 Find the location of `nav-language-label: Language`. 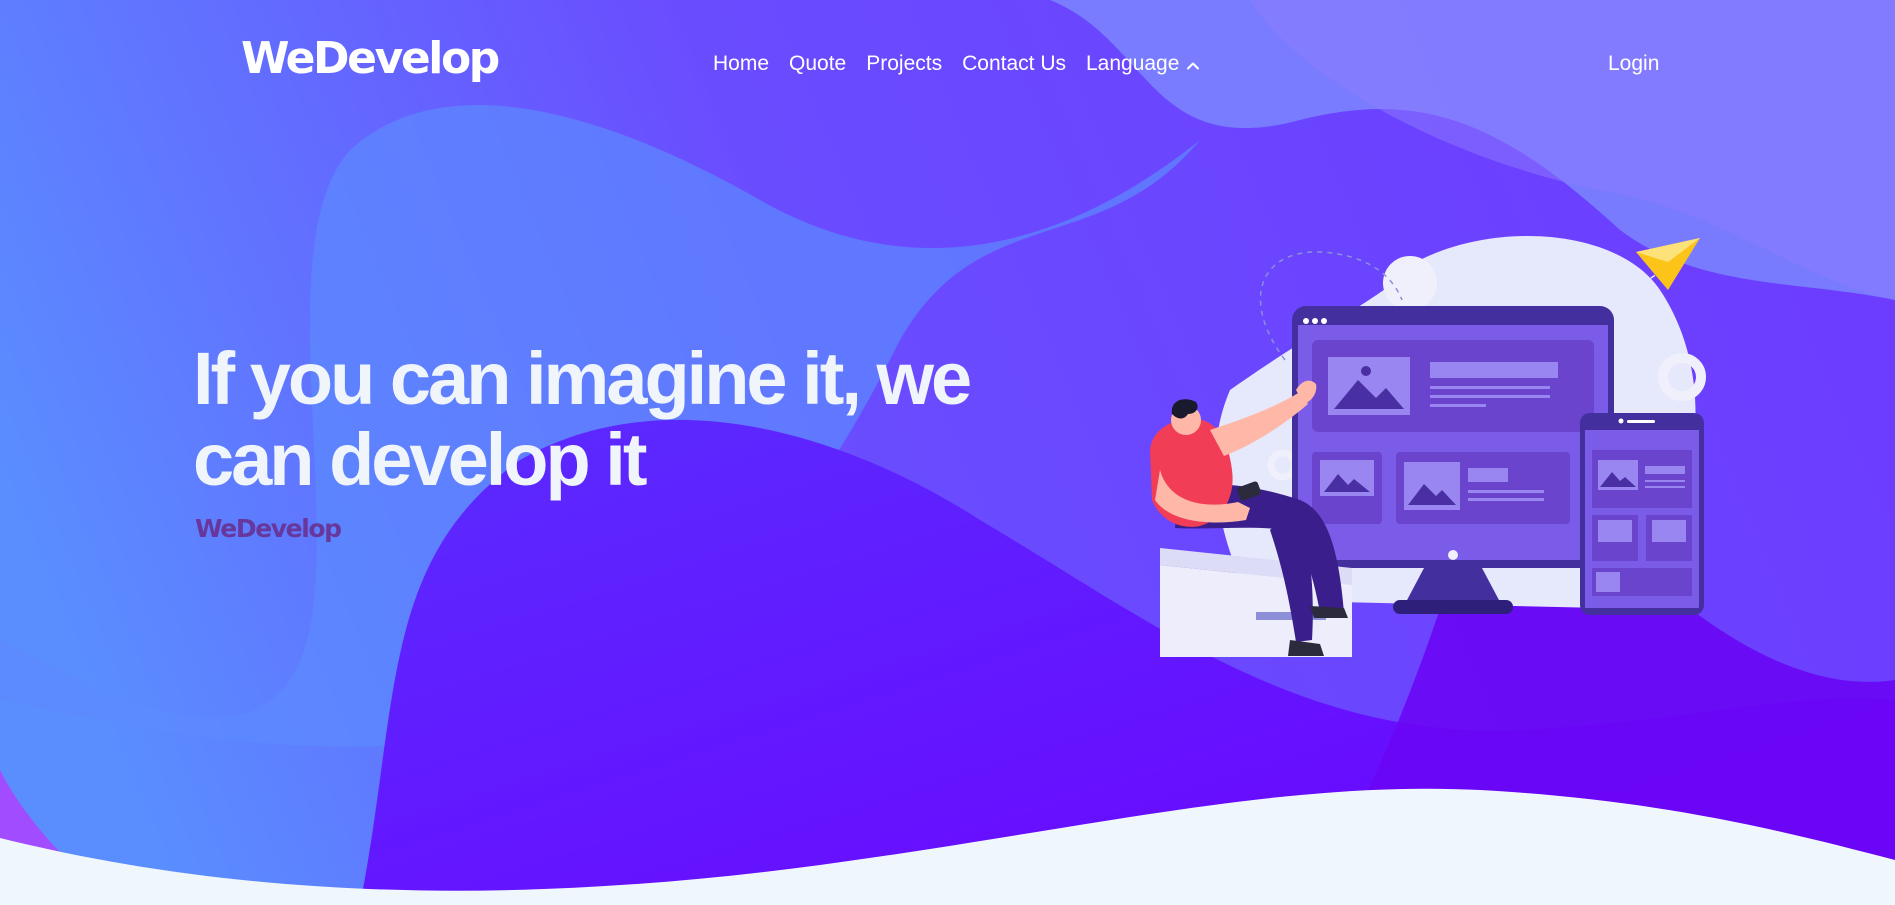

nav-language-label: Language is located at coordinates (1132, 63).